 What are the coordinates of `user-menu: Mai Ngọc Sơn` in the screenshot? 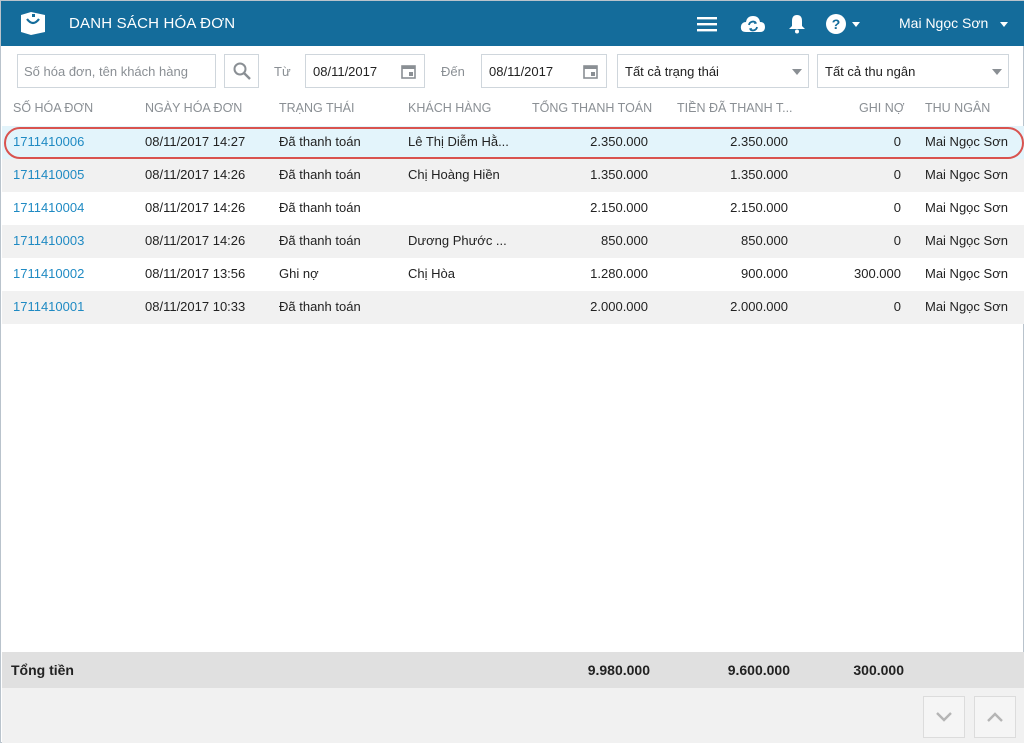 It's located at (943, 23).